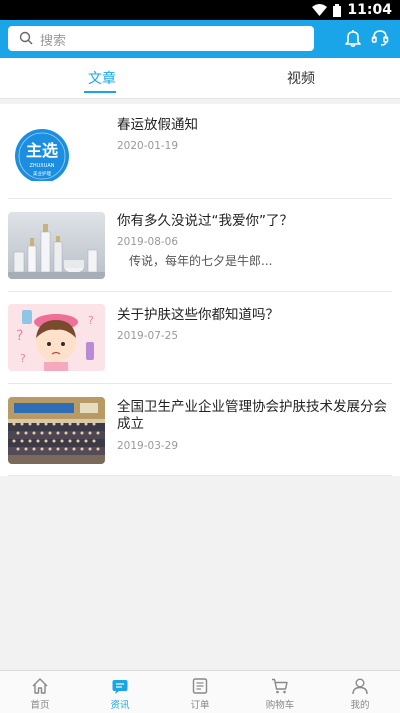 This screenshot has height=713, width=400. What do you see at coordinates (53, 41) in the screenshot?
I see `search-placeholder: 搜索` at bounding box center [53, 41].